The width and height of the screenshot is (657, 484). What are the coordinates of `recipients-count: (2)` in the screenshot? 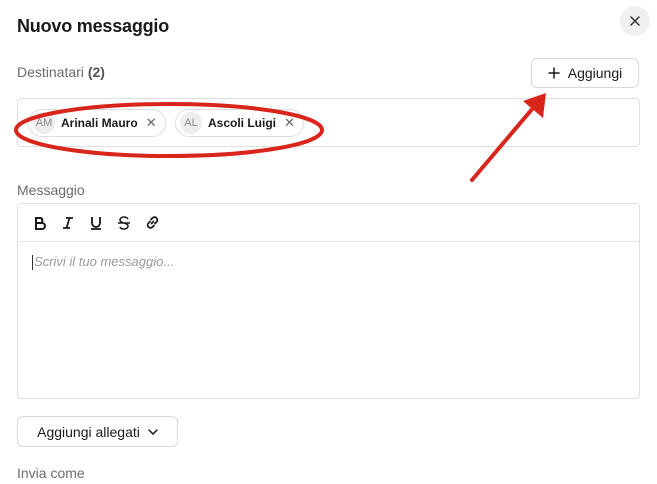 It's located at (96, 72).